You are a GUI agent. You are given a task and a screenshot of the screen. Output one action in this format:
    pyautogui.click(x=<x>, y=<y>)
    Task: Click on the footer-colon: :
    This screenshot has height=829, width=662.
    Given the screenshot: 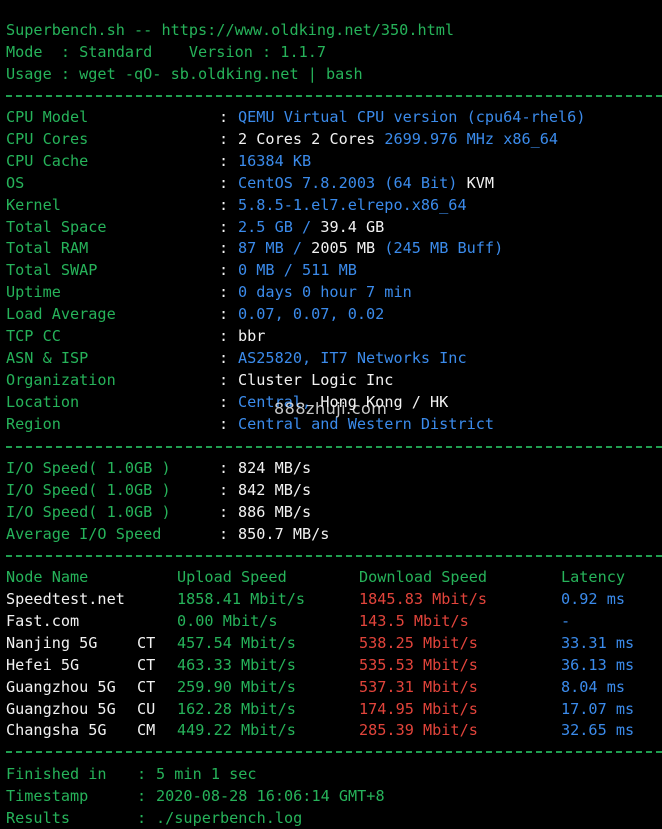 What is the action you would take?
    pyautogui.click(x=142, y=795)
    